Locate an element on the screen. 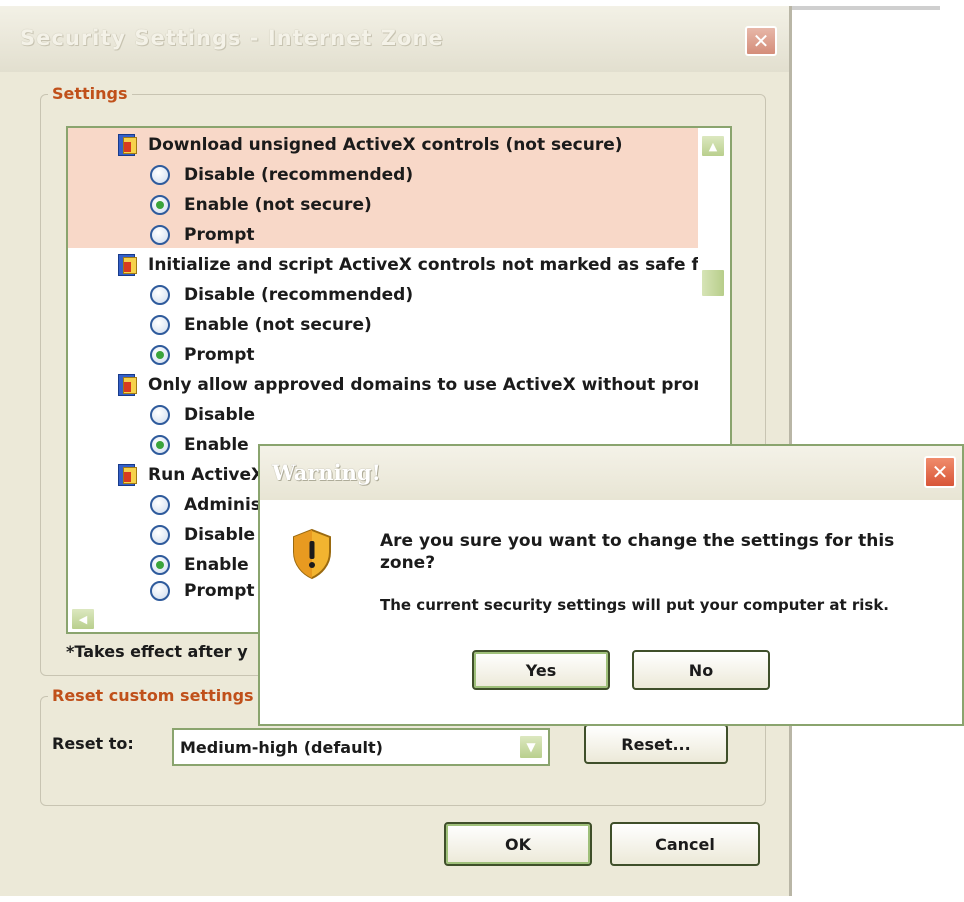  option-label: Administ is located at coordinates (227, 505).